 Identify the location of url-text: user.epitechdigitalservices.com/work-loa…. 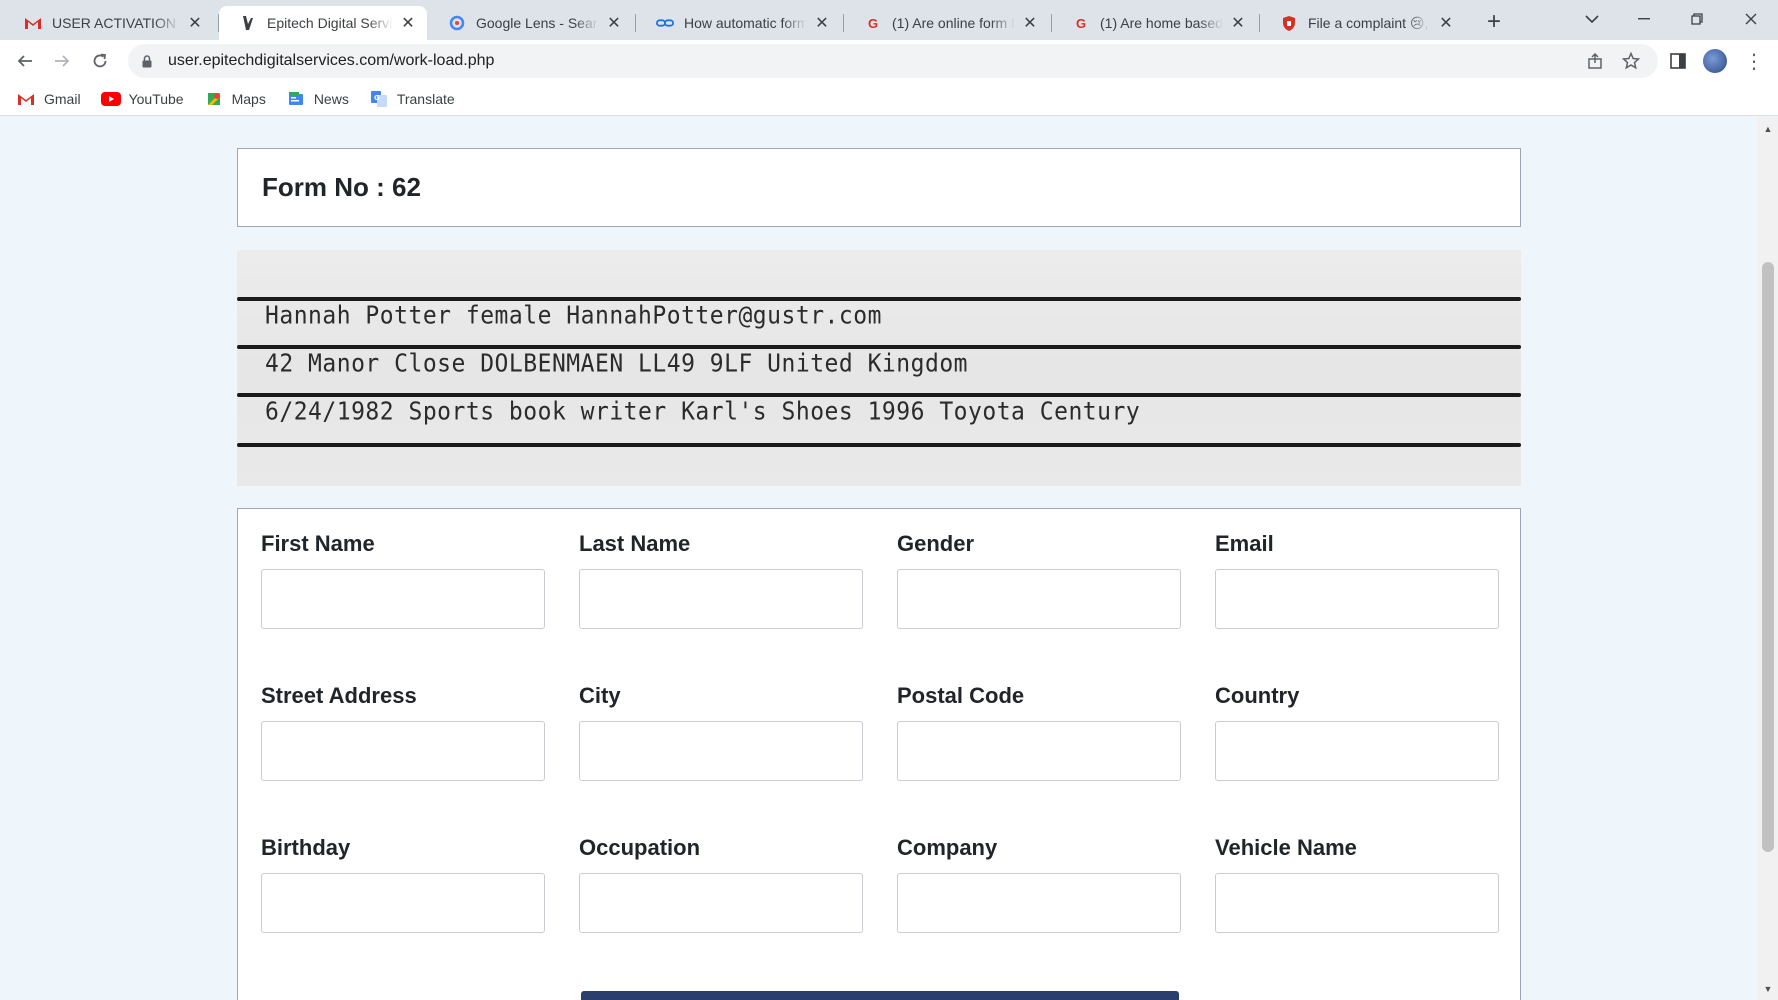
(331, 61).